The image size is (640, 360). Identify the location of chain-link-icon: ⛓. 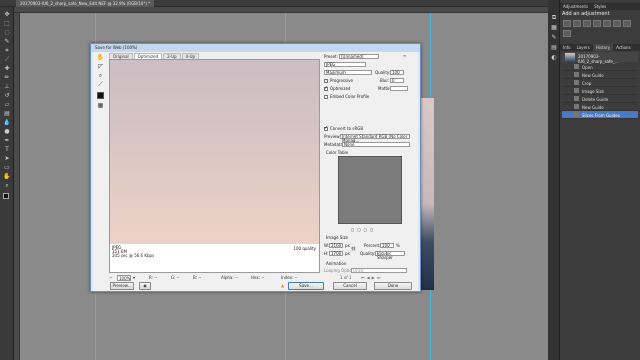
(353, 248).